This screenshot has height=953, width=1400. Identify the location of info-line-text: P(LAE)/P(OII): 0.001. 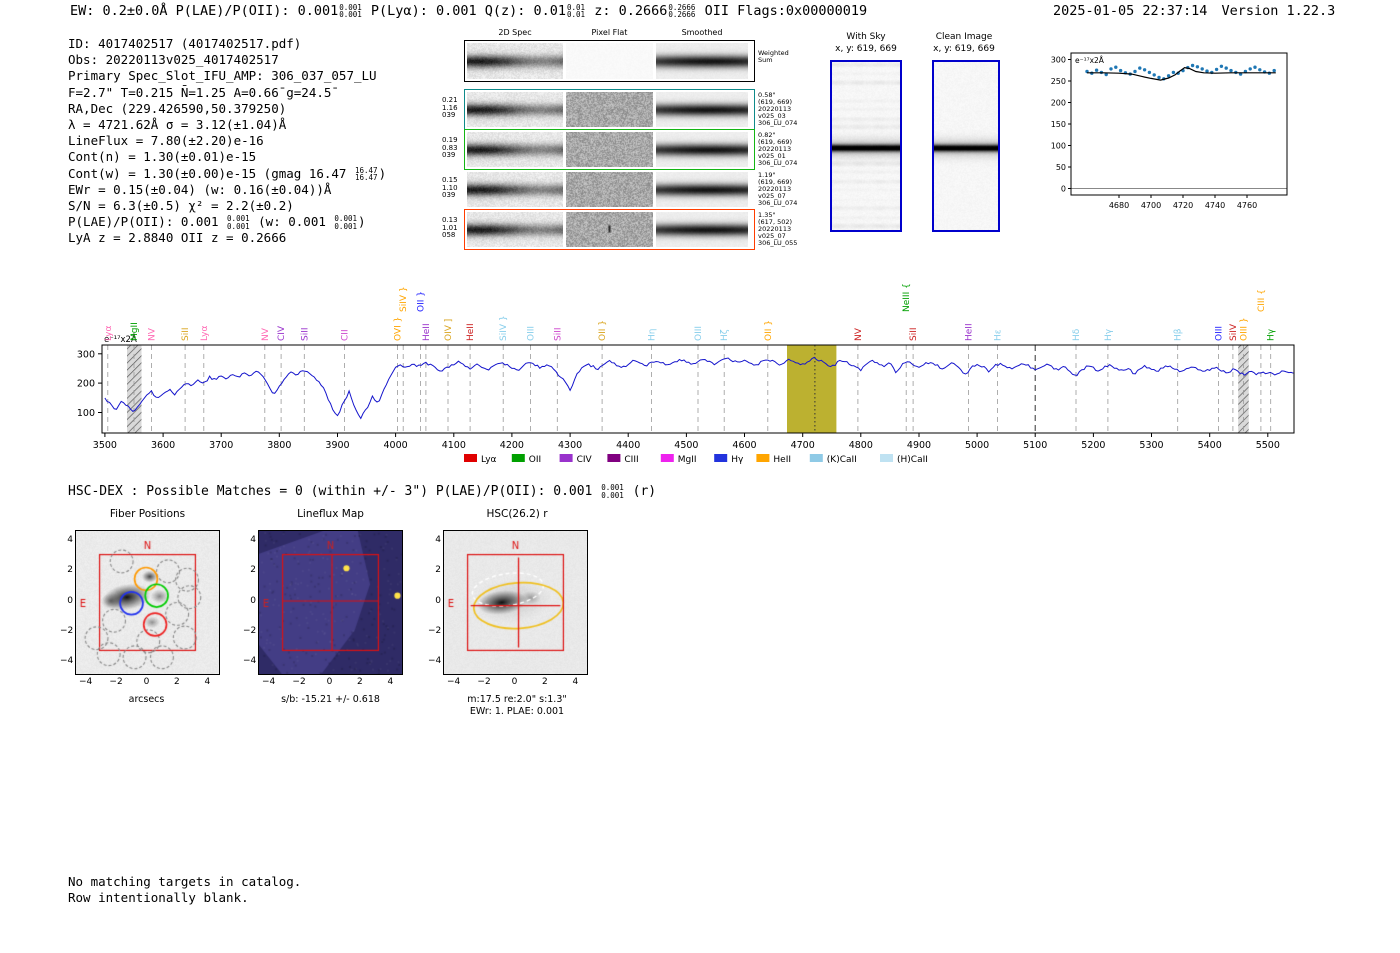
(147, 222).